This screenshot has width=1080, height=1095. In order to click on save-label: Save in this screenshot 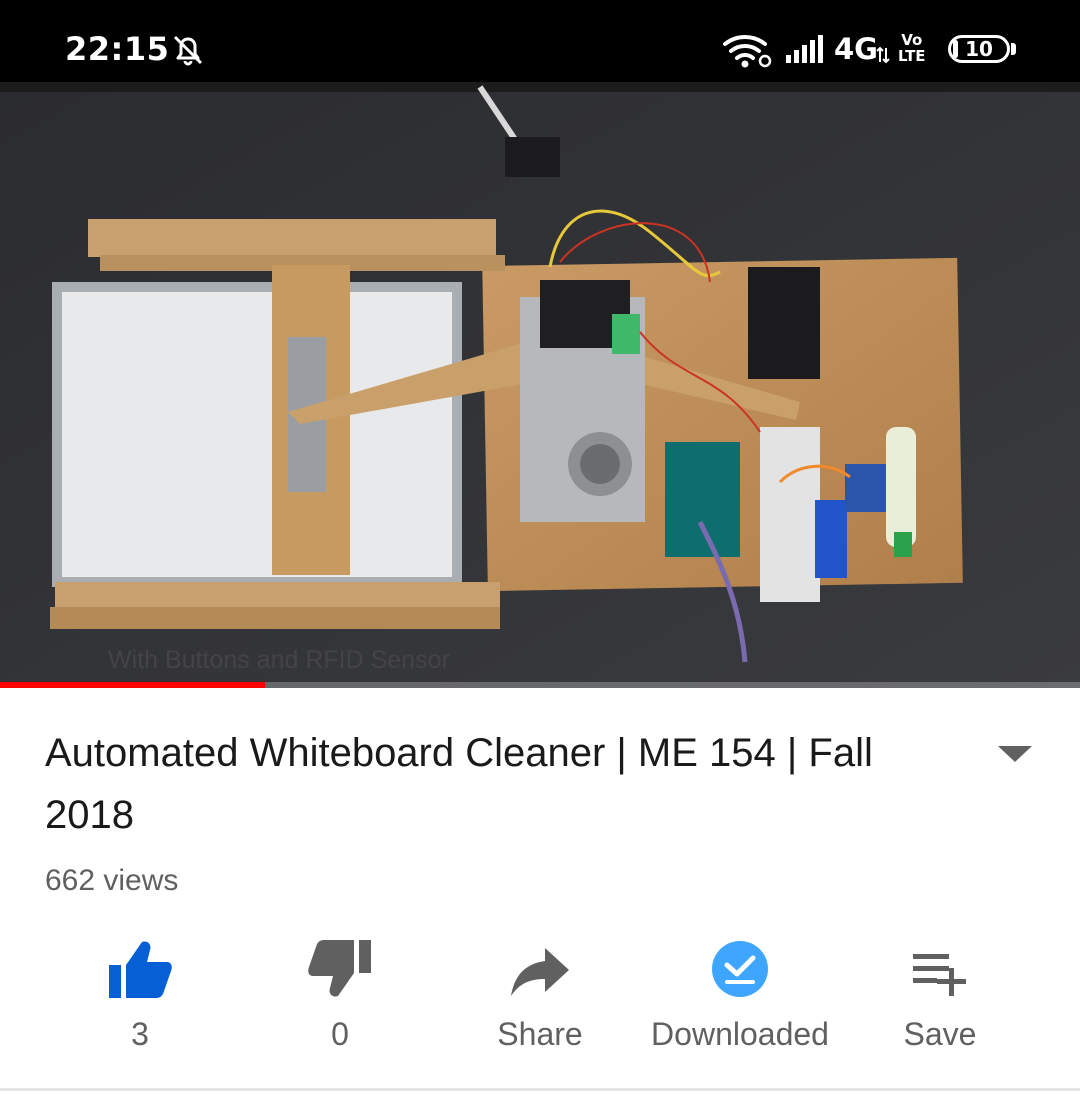, I will do `click(940, 1034)`.